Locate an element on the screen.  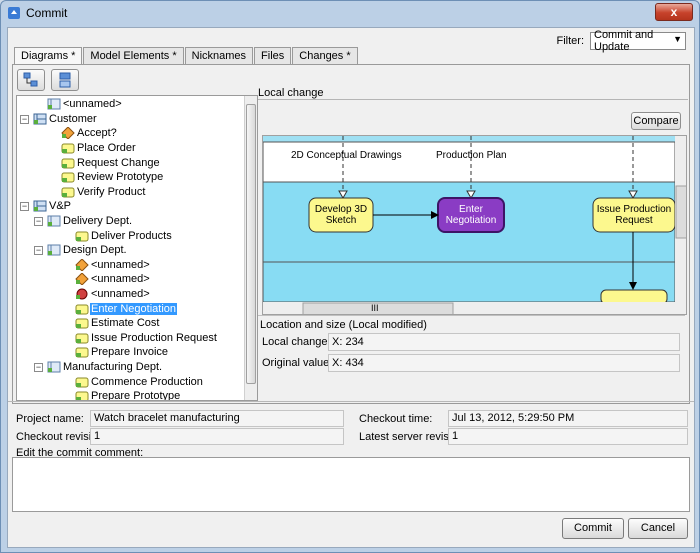
tree-item-label: Prepare Invoice is located at coordinates (130, 352).